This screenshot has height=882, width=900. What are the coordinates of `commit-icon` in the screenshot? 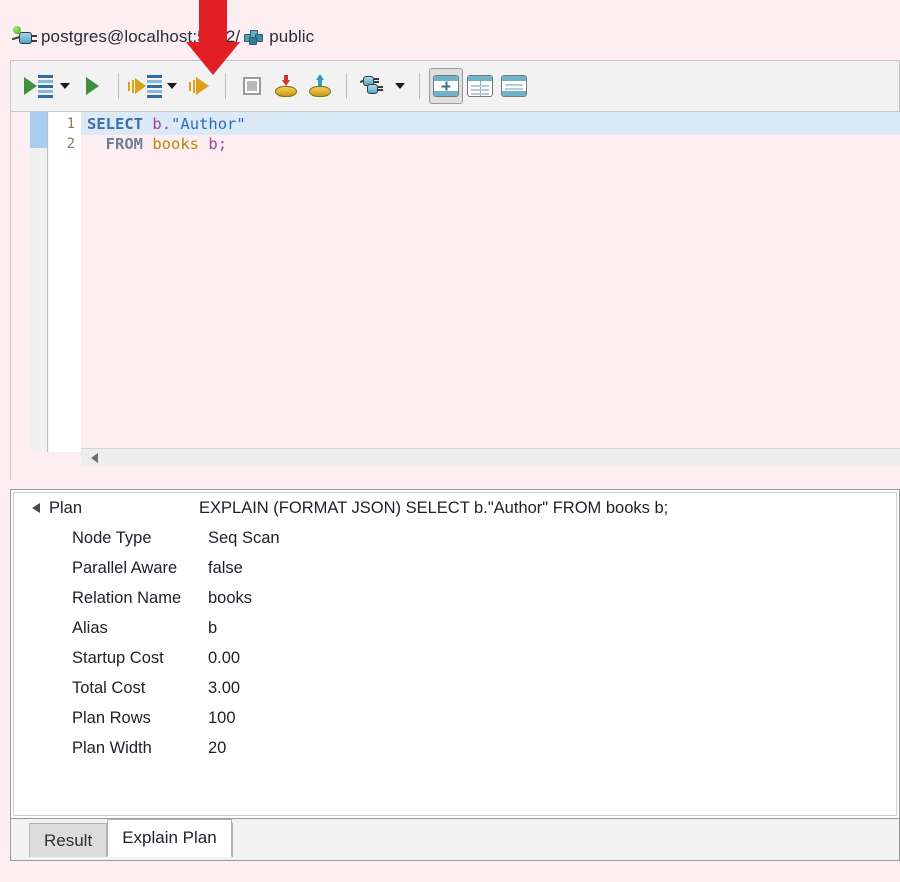 It's located at (286, 86).